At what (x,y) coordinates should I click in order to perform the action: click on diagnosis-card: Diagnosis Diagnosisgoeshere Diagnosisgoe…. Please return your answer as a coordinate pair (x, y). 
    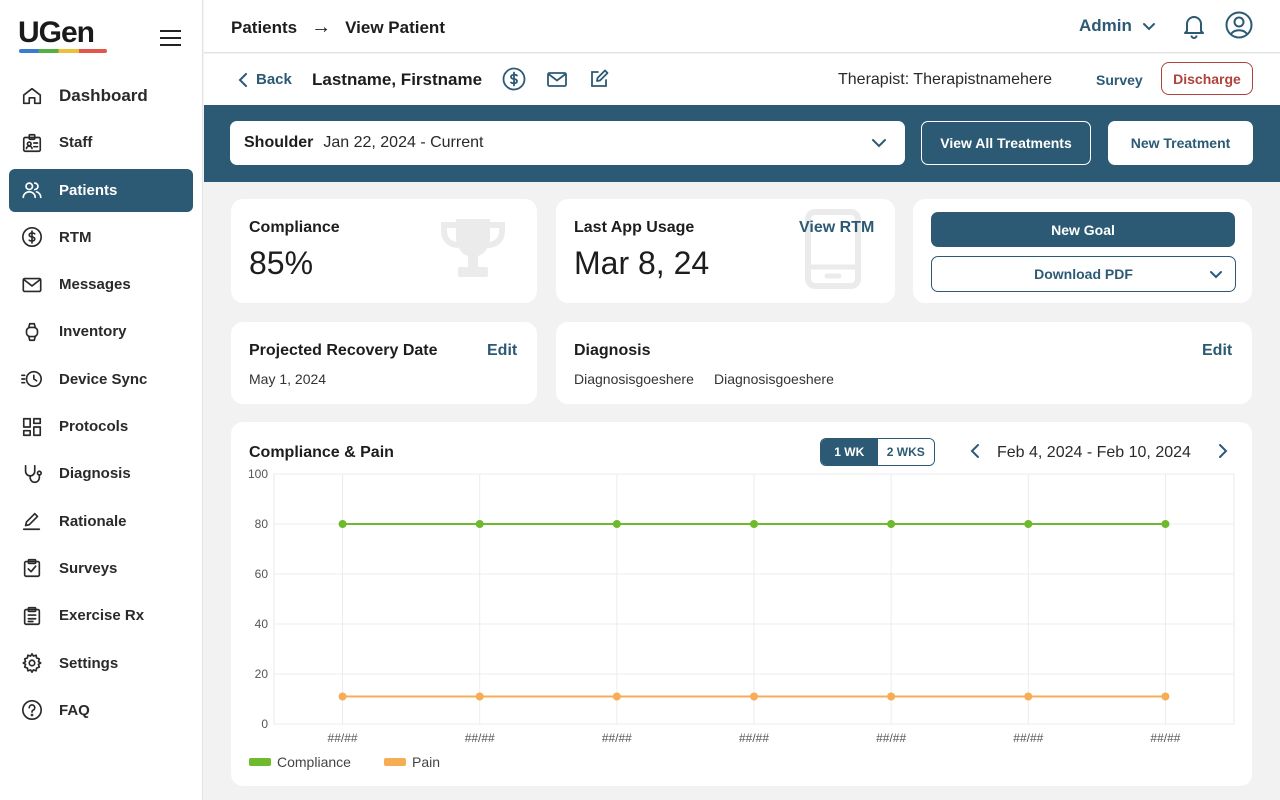
    Looking at the image, I should click on (904, 363).